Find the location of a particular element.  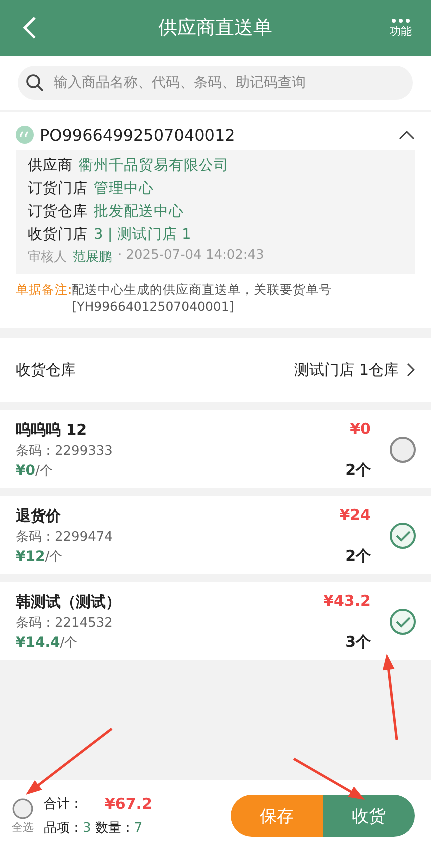

product-name: 退货价 is located at coordinates (39, 516).